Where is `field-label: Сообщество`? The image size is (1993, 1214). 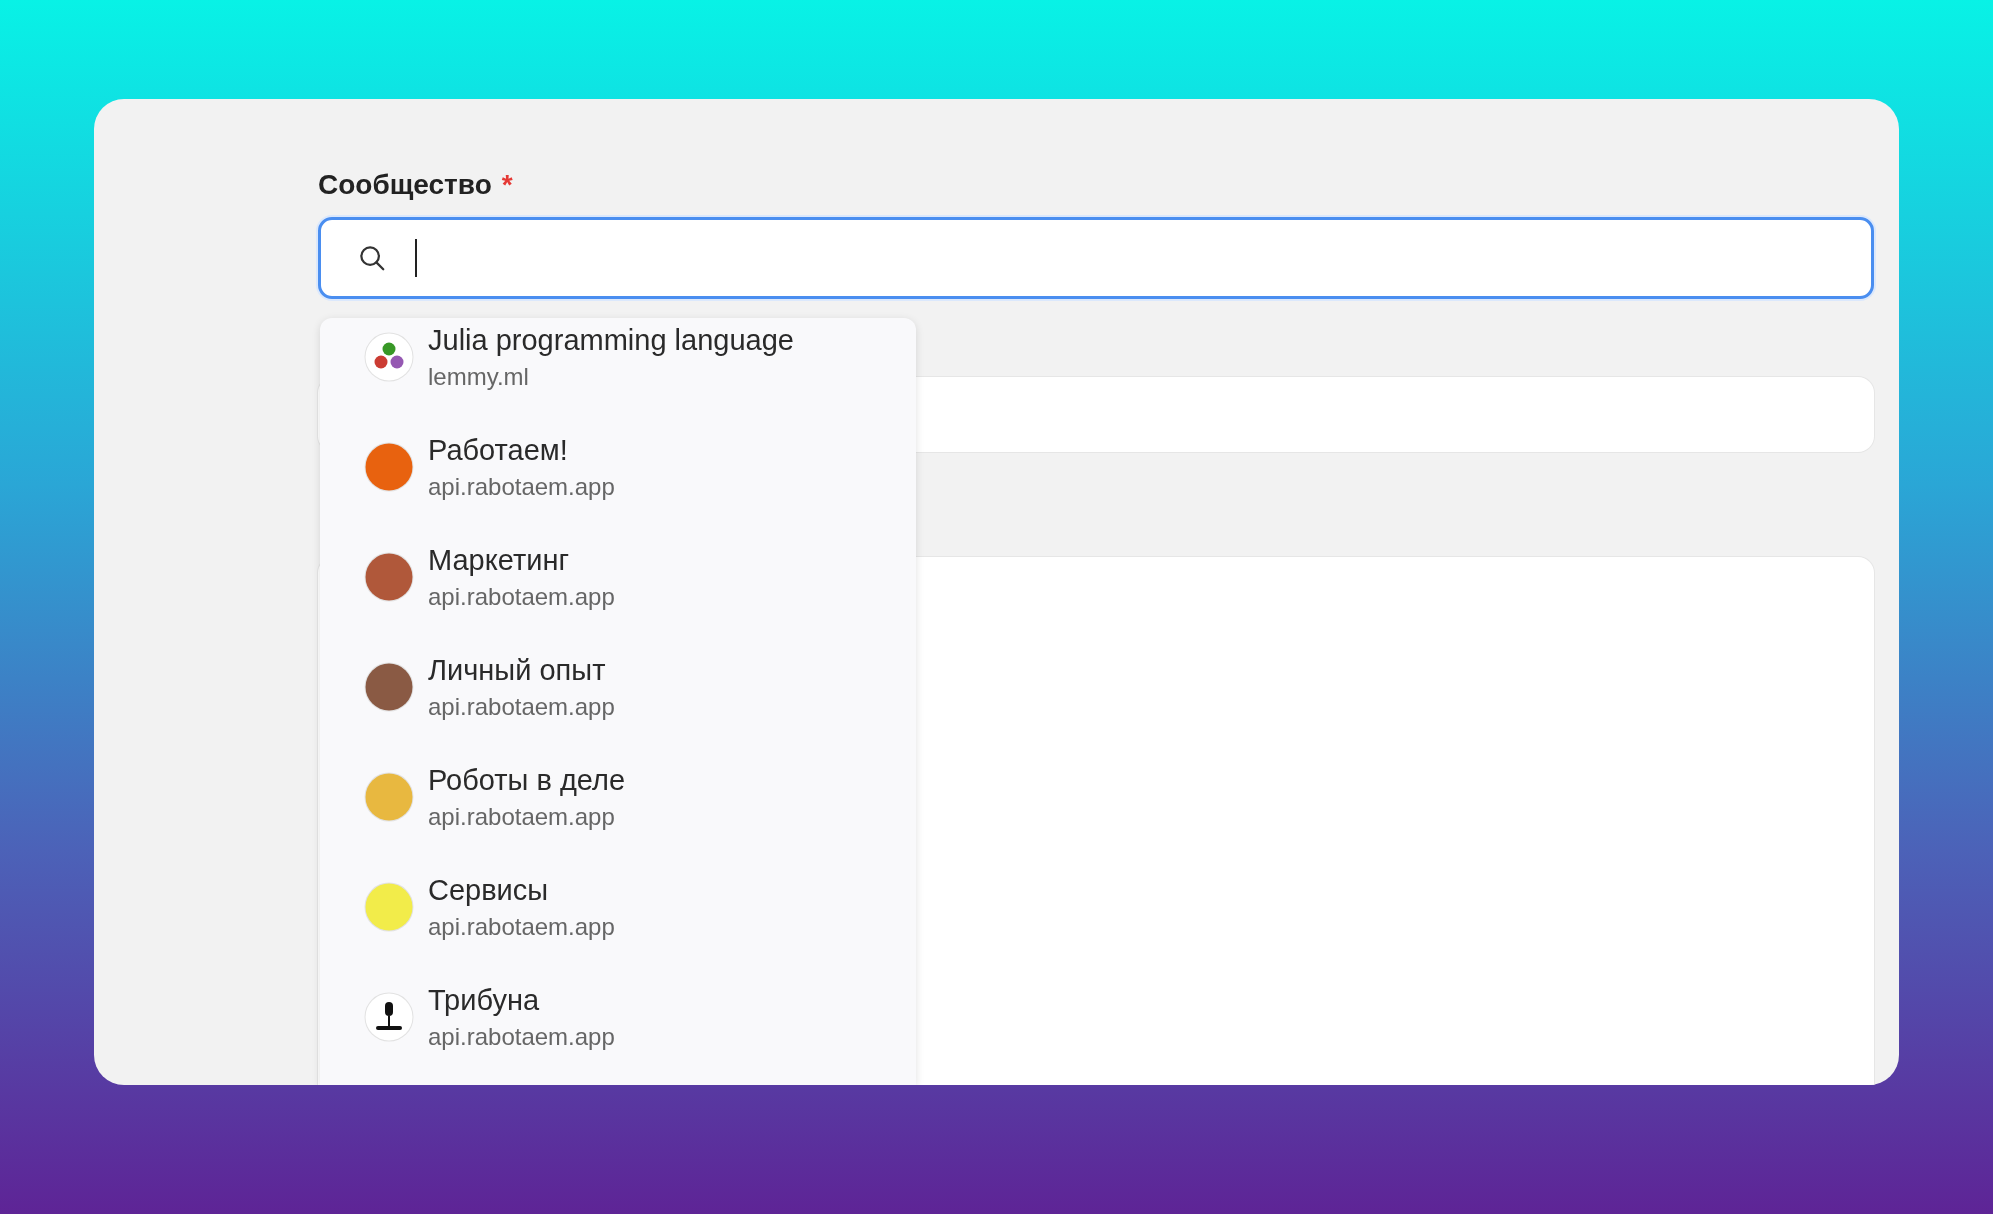 field-label: Сообщество is located at coordinates (405, 185).